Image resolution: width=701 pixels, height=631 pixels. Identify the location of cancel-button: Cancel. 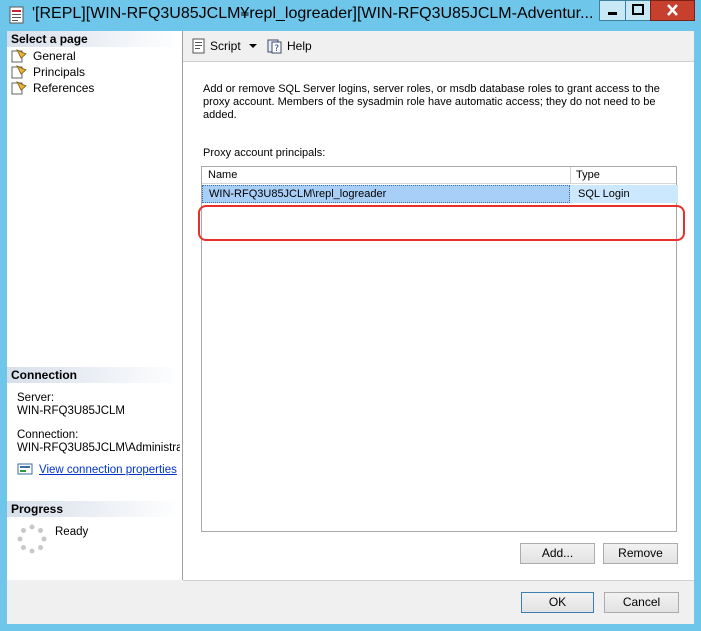
(641, 602).